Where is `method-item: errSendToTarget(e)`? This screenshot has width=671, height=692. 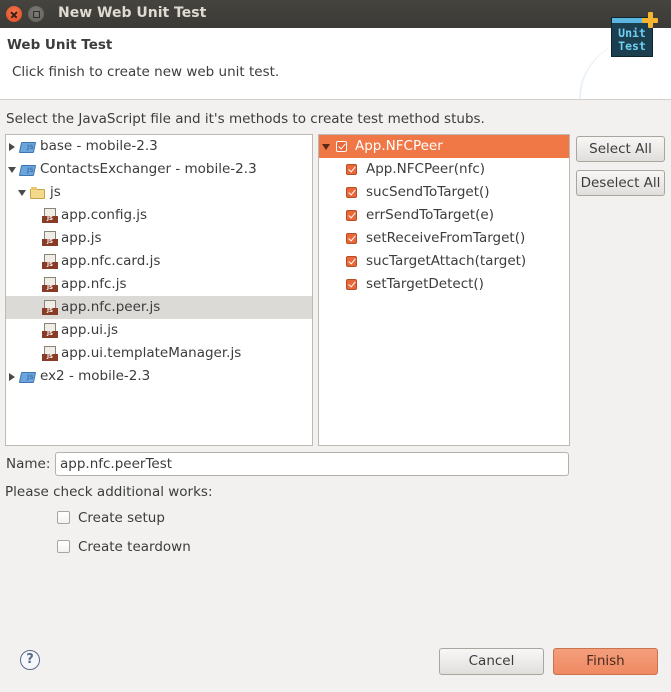
method-item: errSendToTarget(e) is located at coordinates (444, 215).